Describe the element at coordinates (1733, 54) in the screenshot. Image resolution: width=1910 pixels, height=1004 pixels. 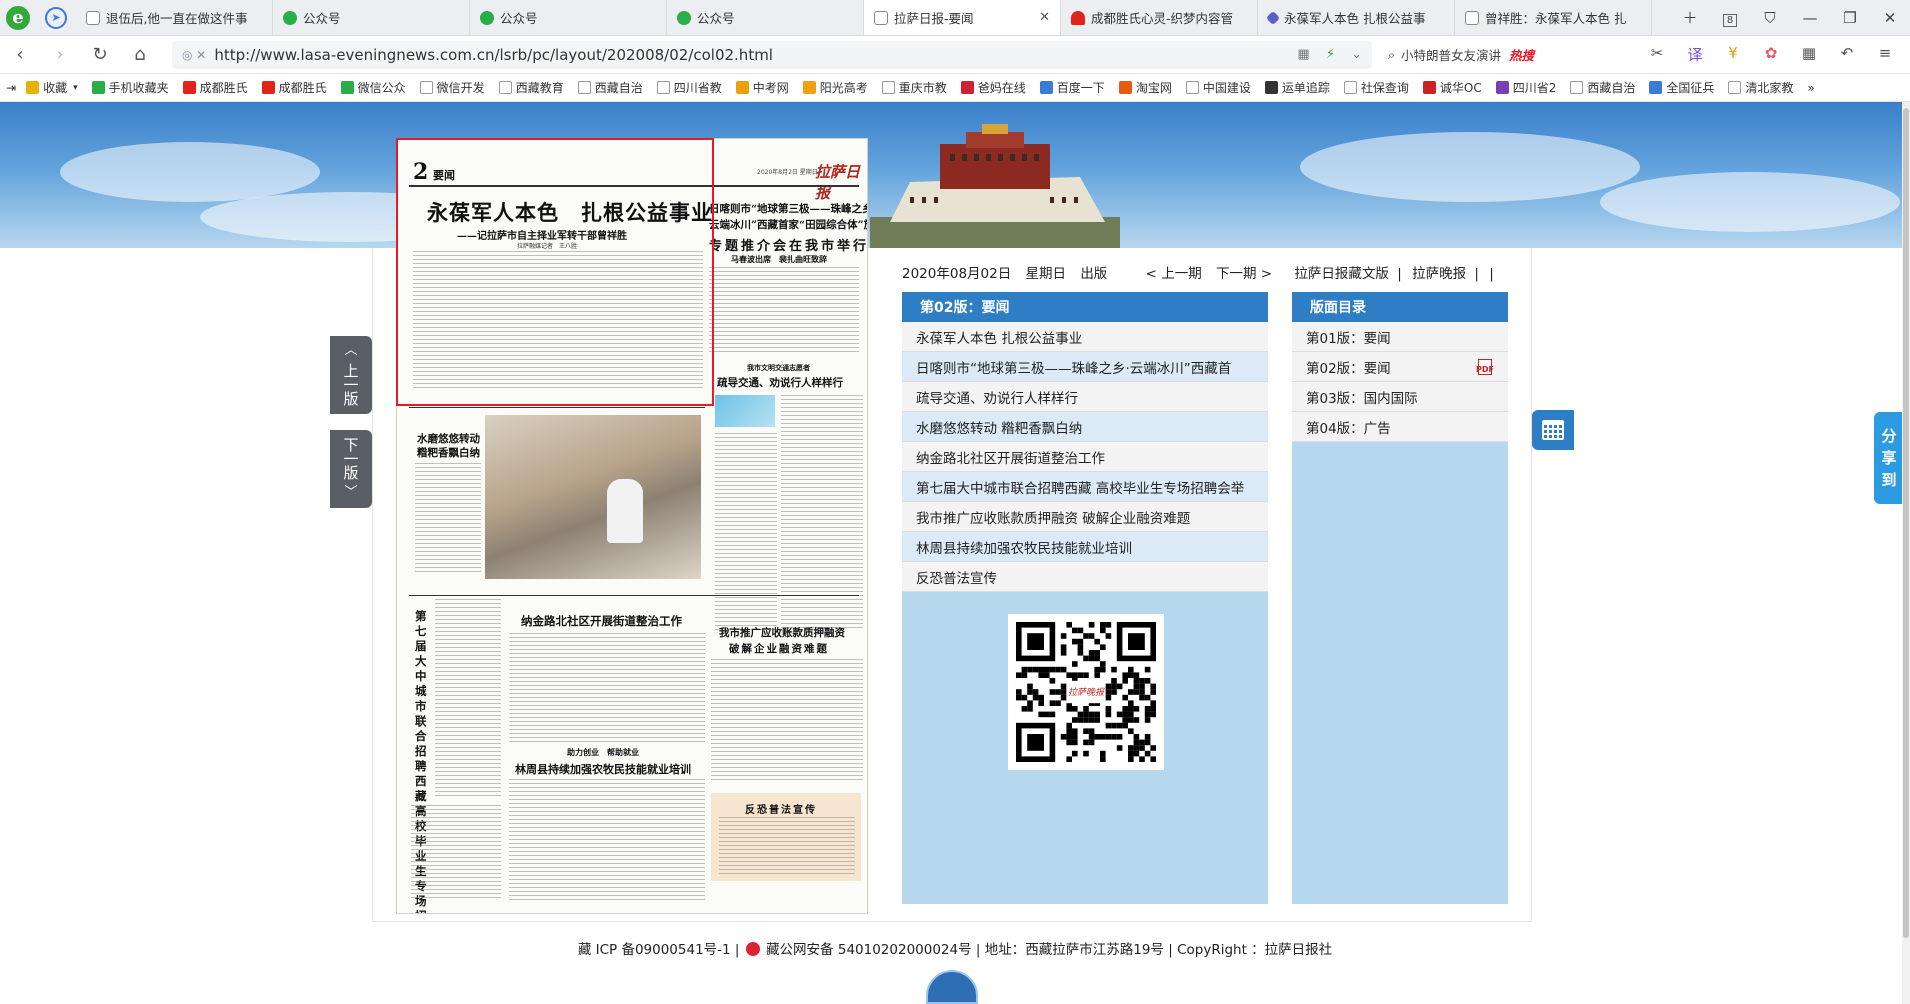
I see `coin-icon: ¥` at that location.